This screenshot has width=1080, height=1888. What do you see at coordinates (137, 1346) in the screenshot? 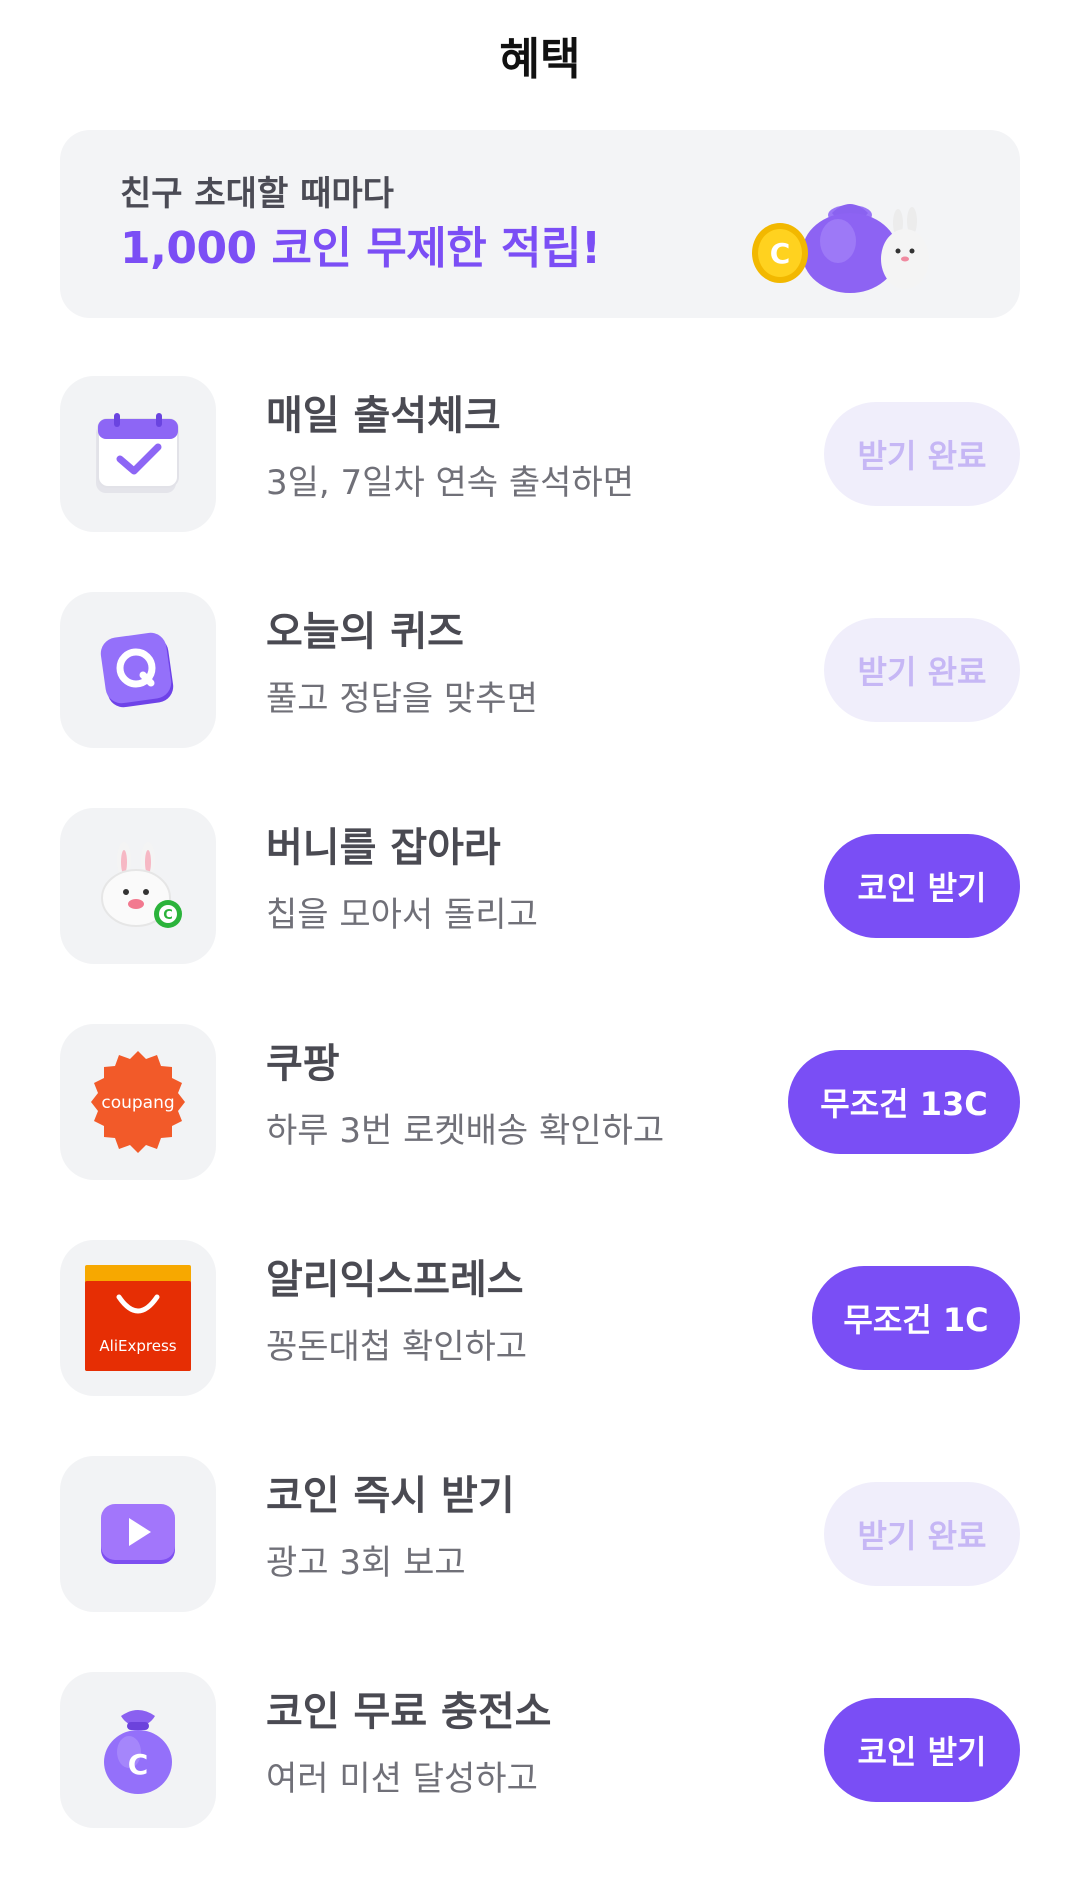
I see `aliexpress-logo-text: AliExpress` at bounding box center [137, 1346].